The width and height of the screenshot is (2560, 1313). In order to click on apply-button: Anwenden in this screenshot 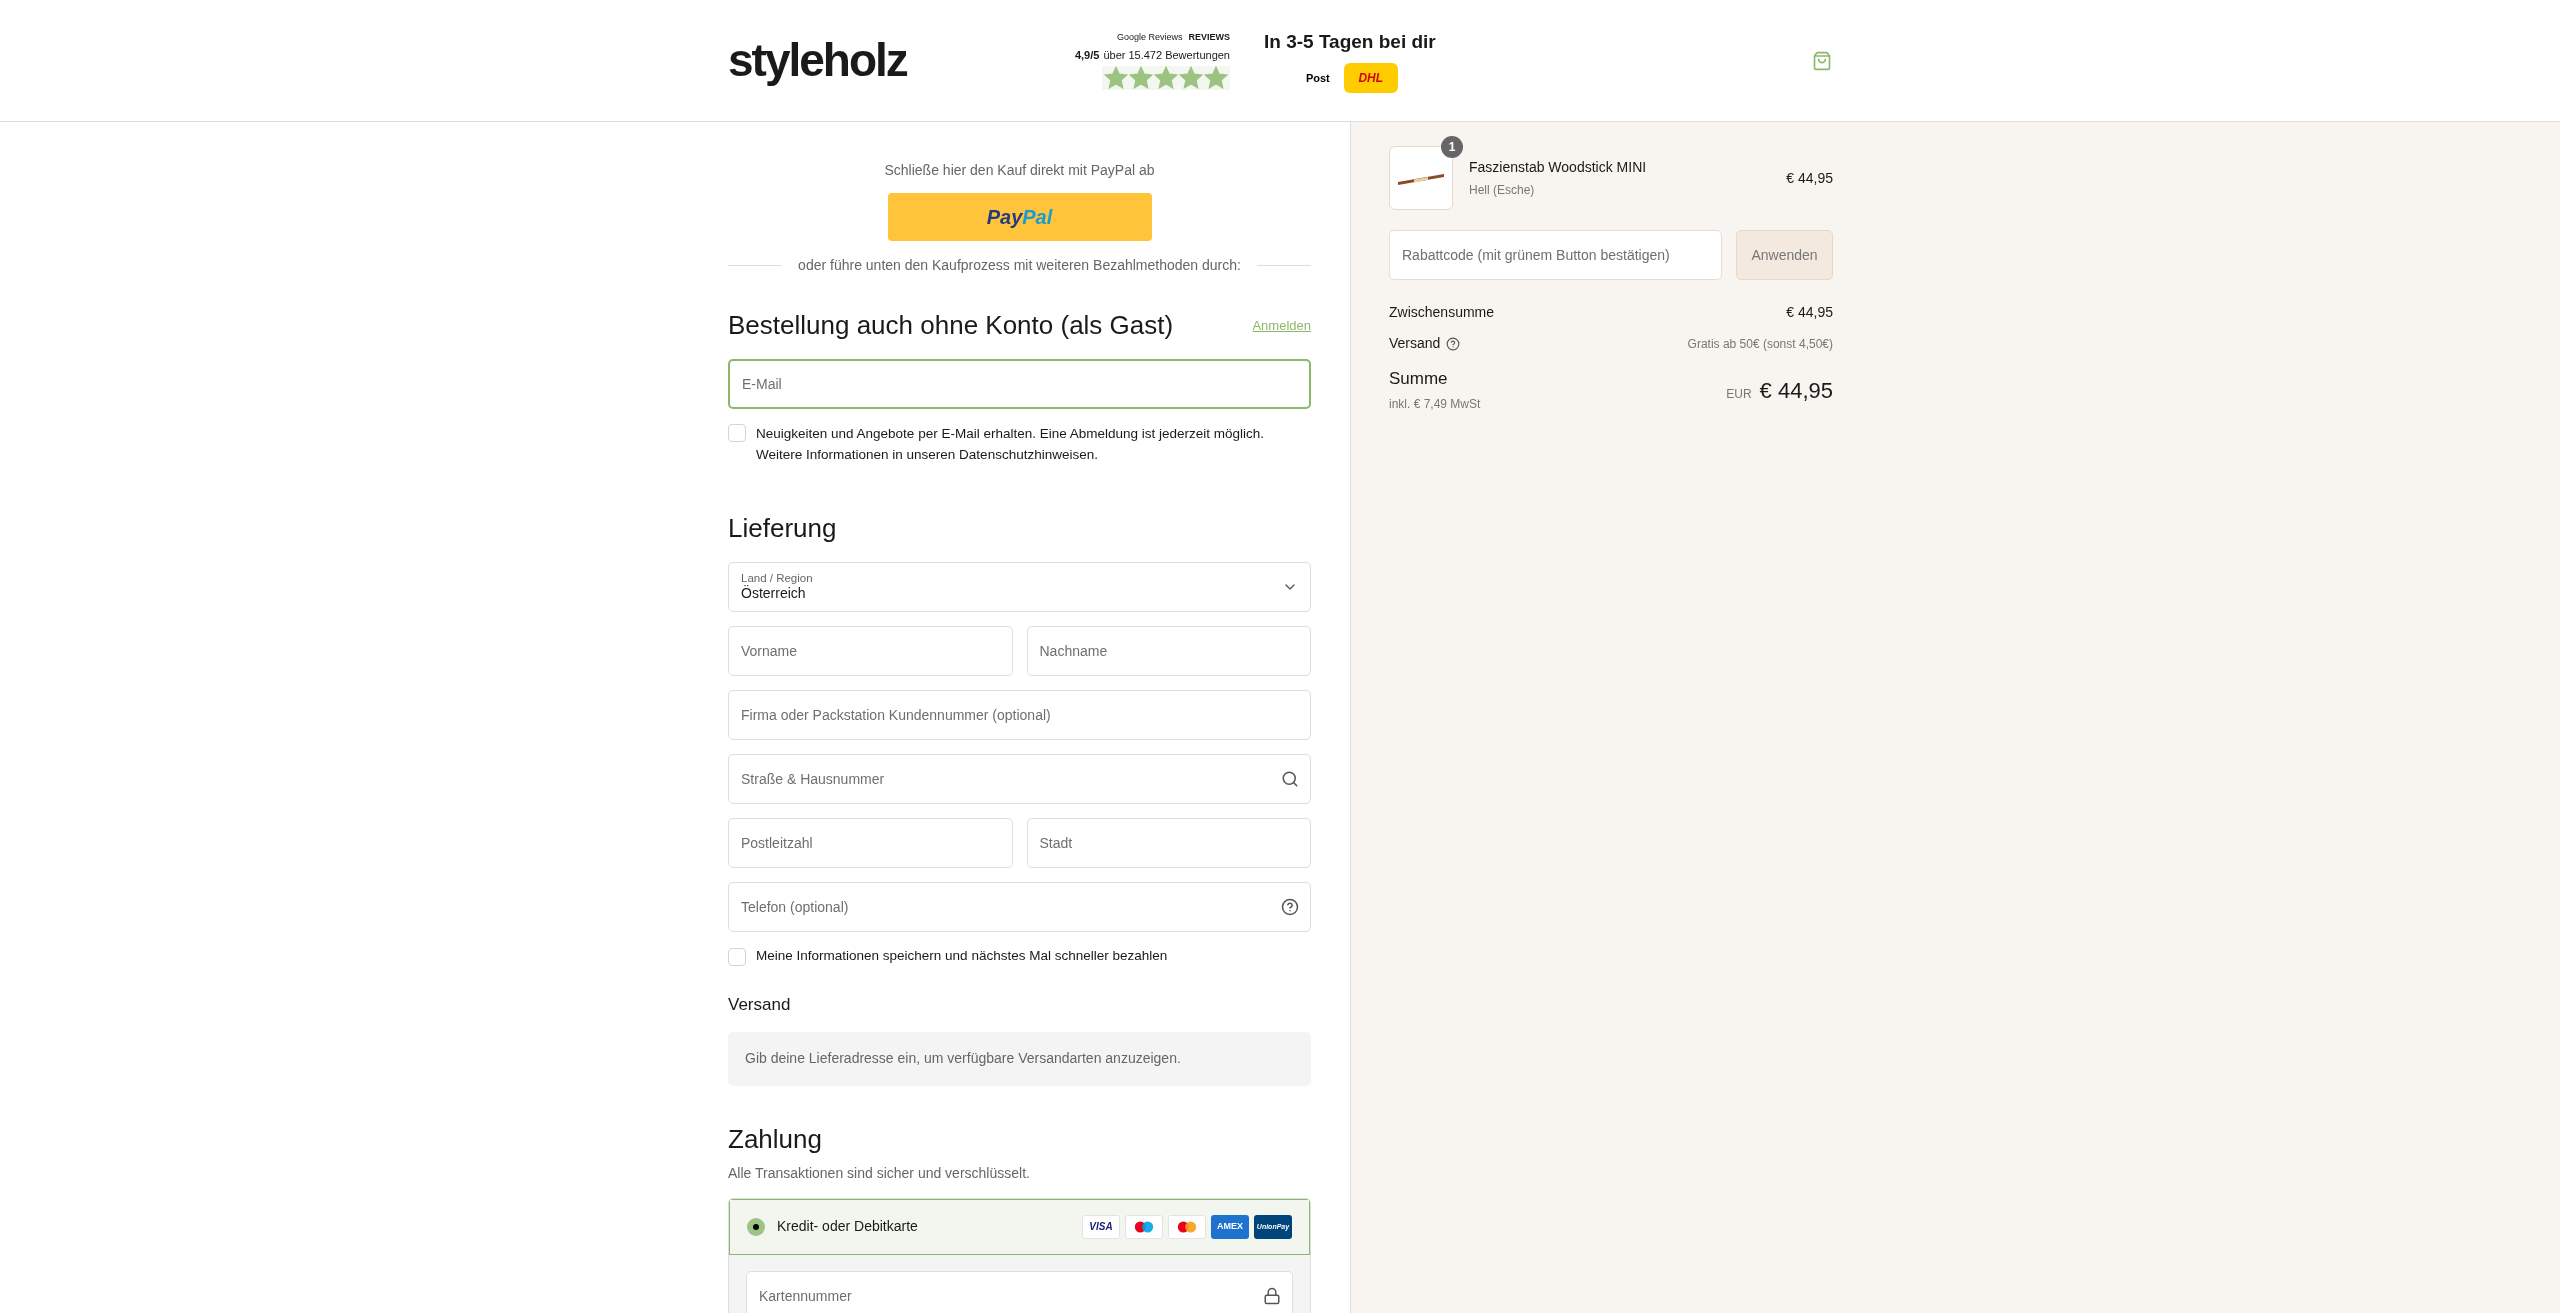, I will do `click(1784, 255)`.